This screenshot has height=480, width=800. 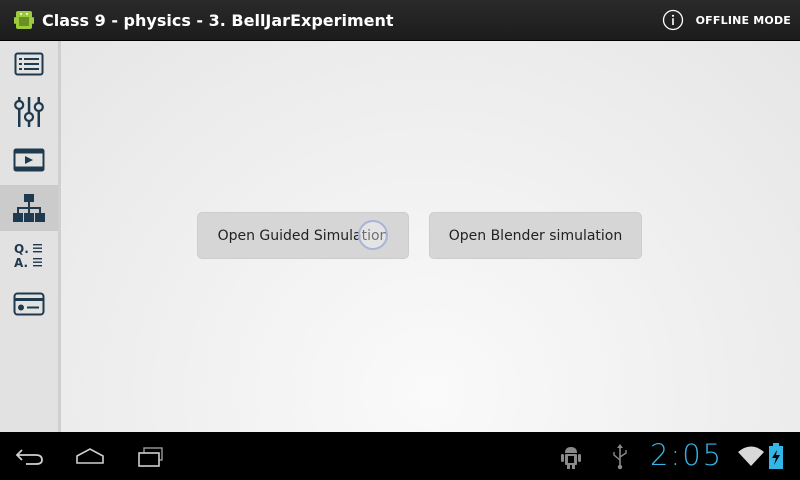 What do you see at coordinates (151, 457) in the screenshot?
I see `recents-icon` at bounding box center [151, 457].